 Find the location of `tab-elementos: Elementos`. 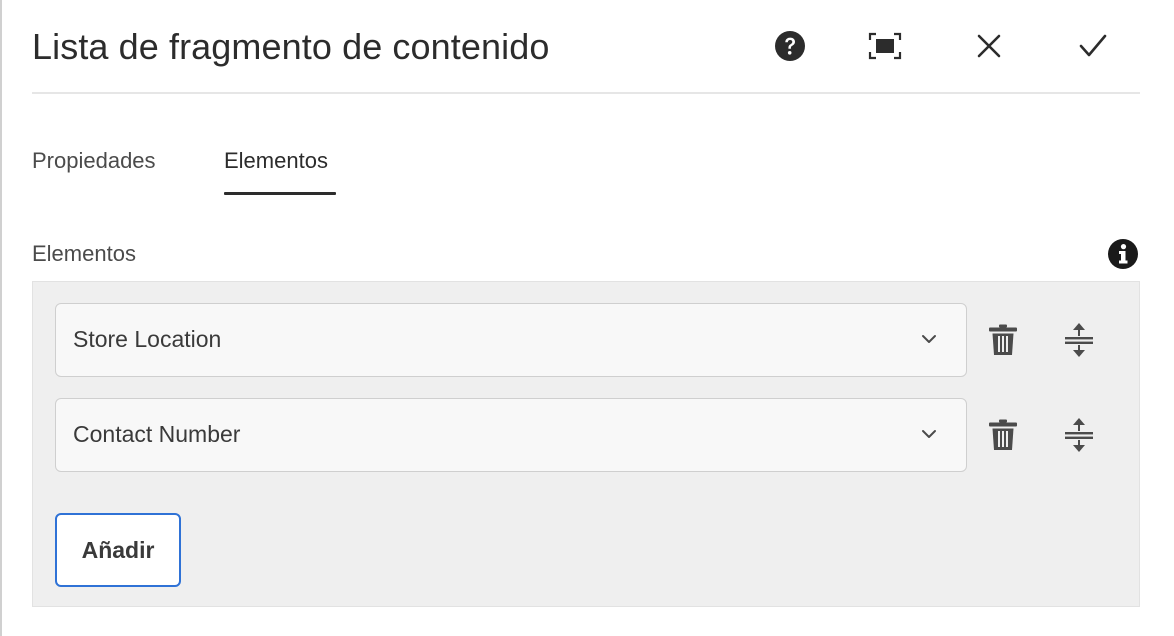

tab-elementos: Elementos is located at coordinates (276, 161).